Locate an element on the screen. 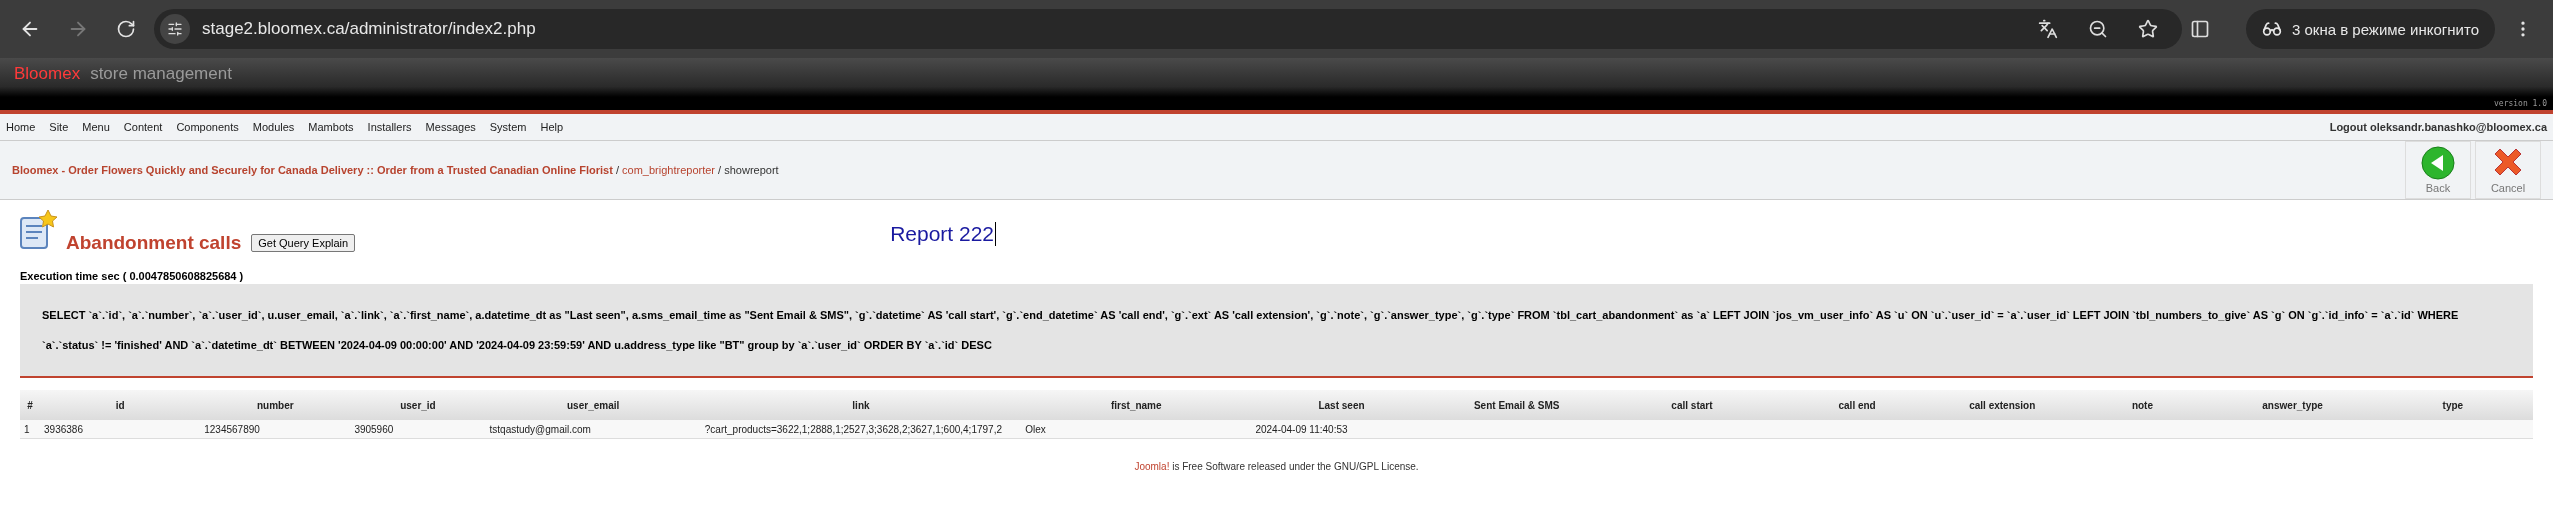 Image resolution: width=2553 pixels, height=507 pixels. translate-icon is located at coordinates (2048, 29).